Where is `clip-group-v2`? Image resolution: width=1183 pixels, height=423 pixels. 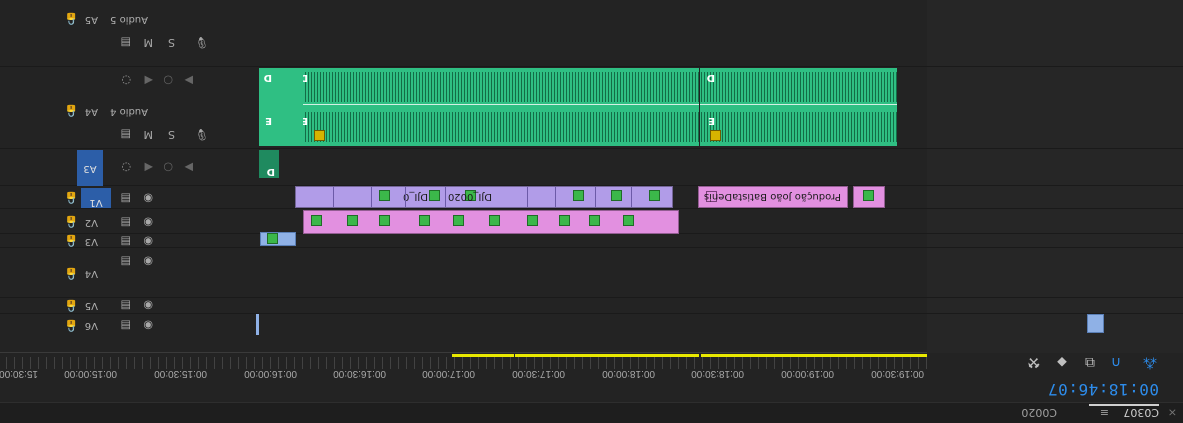 clip-group-v2 is located at coordinates (491, 222).